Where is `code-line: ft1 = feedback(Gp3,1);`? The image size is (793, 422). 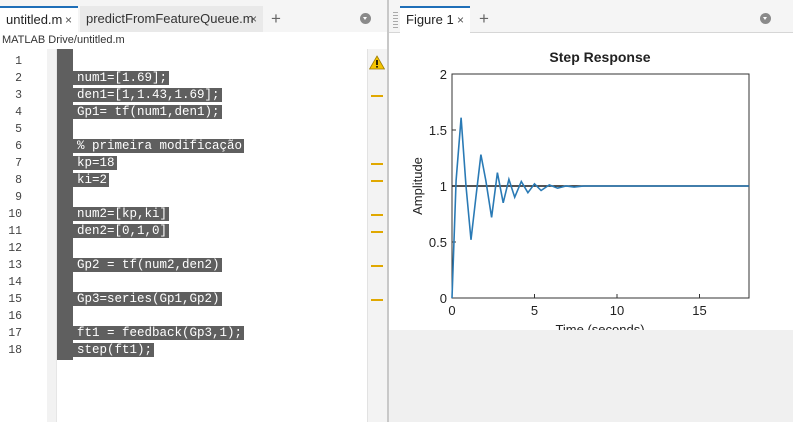 code-line: ft1 = feedback(Gp3,1); is located at coordinates (151, 333).